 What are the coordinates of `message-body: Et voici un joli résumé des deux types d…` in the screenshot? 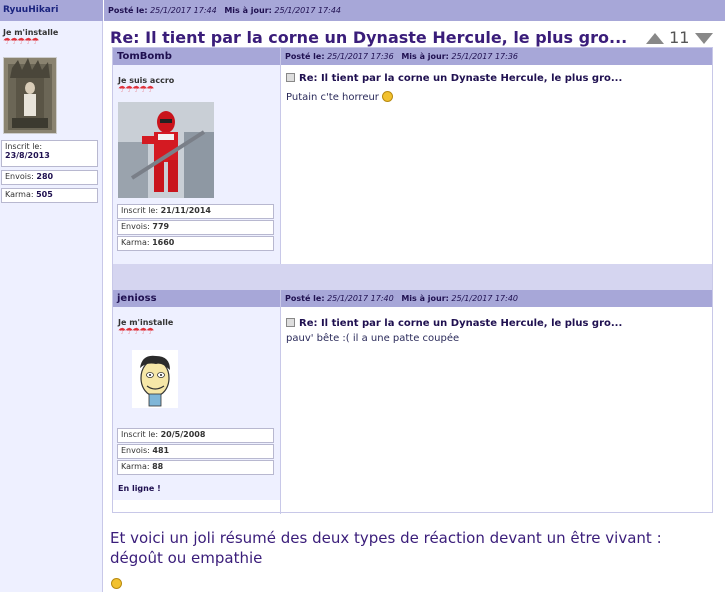 It's located at (386, 548).